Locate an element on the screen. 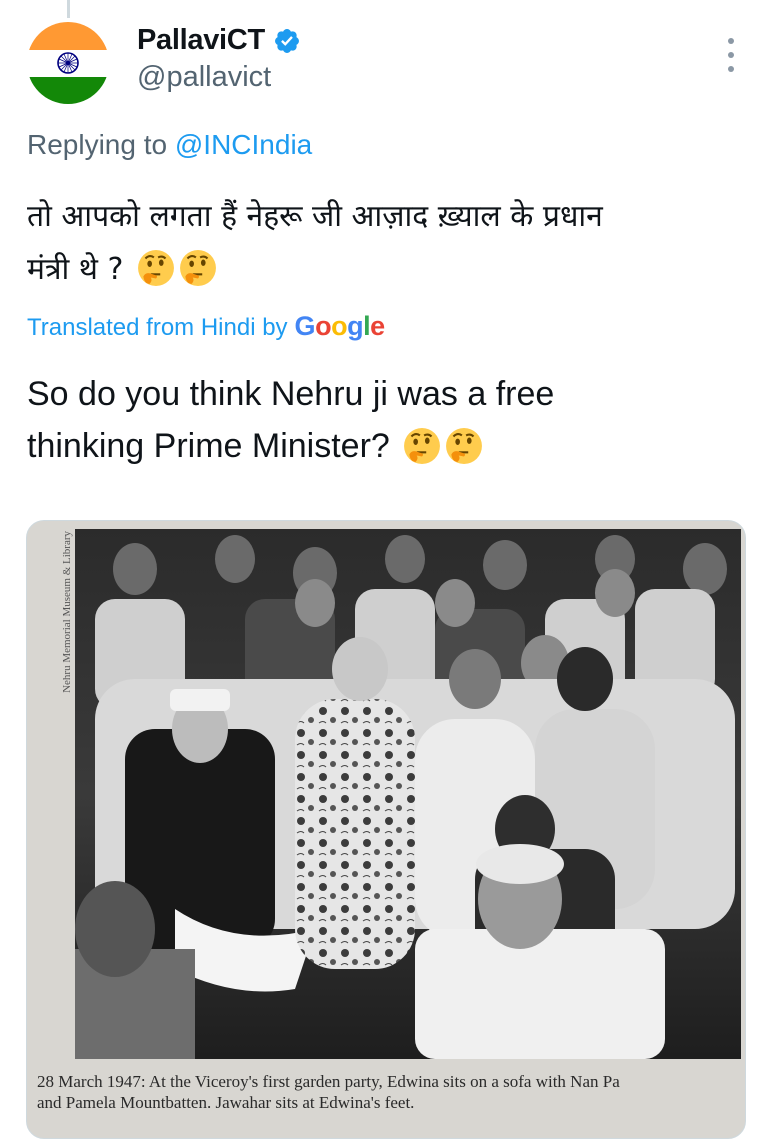 The width and height of the screenshot is (770, 1143). translated-label: Translated from Hindi by is located at coordinates (157, 327).